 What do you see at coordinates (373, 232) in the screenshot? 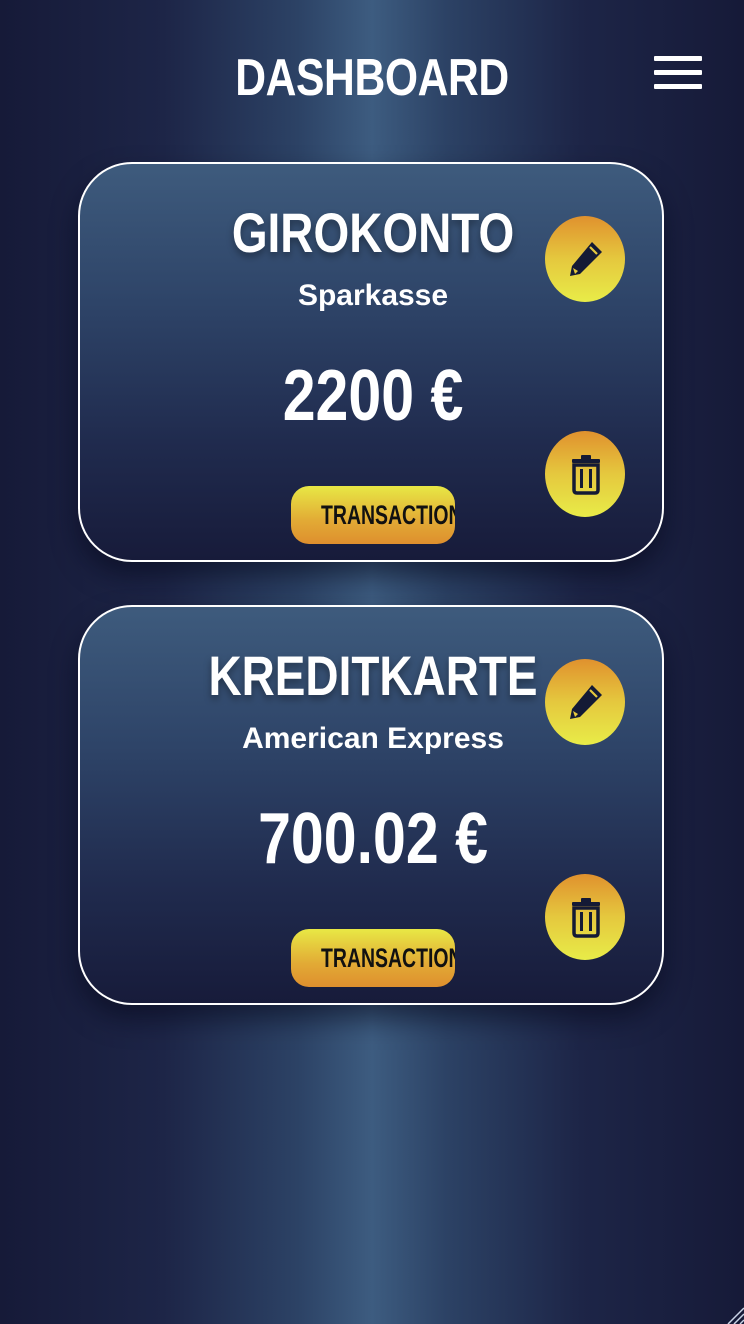
I see `account-name: GIROKONTO` at bounding box center [373, 232].